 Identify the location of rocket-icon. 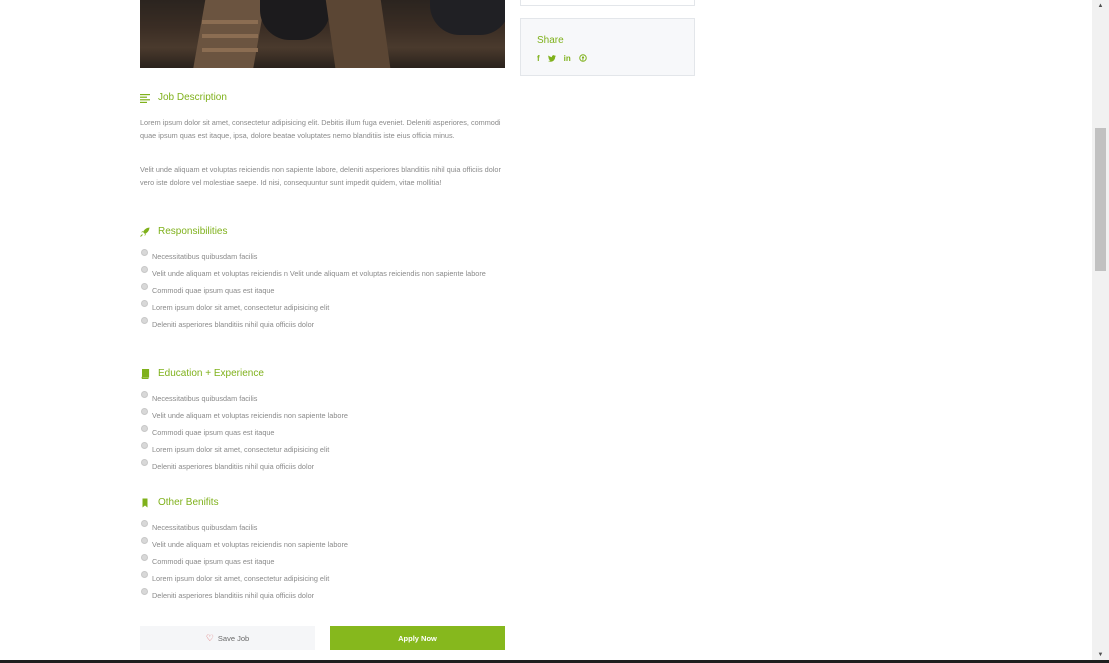
(145, 232).